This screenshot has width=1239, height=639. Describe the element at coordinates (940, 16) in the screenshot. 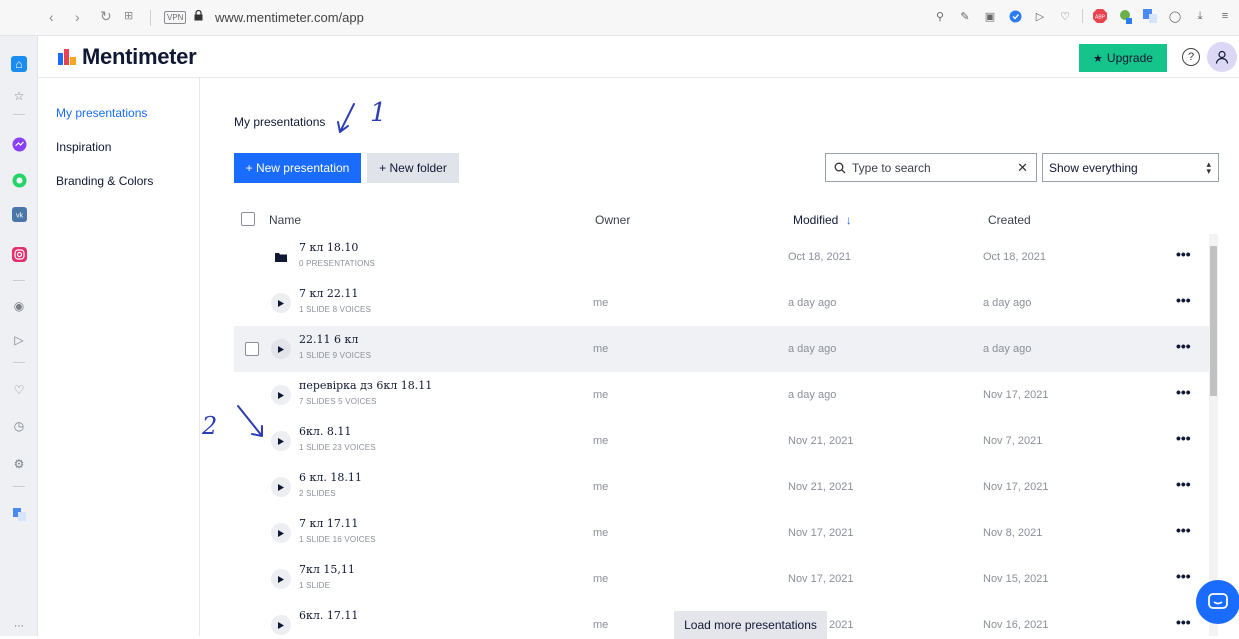

I see `search-icon: ⚲` at that location.